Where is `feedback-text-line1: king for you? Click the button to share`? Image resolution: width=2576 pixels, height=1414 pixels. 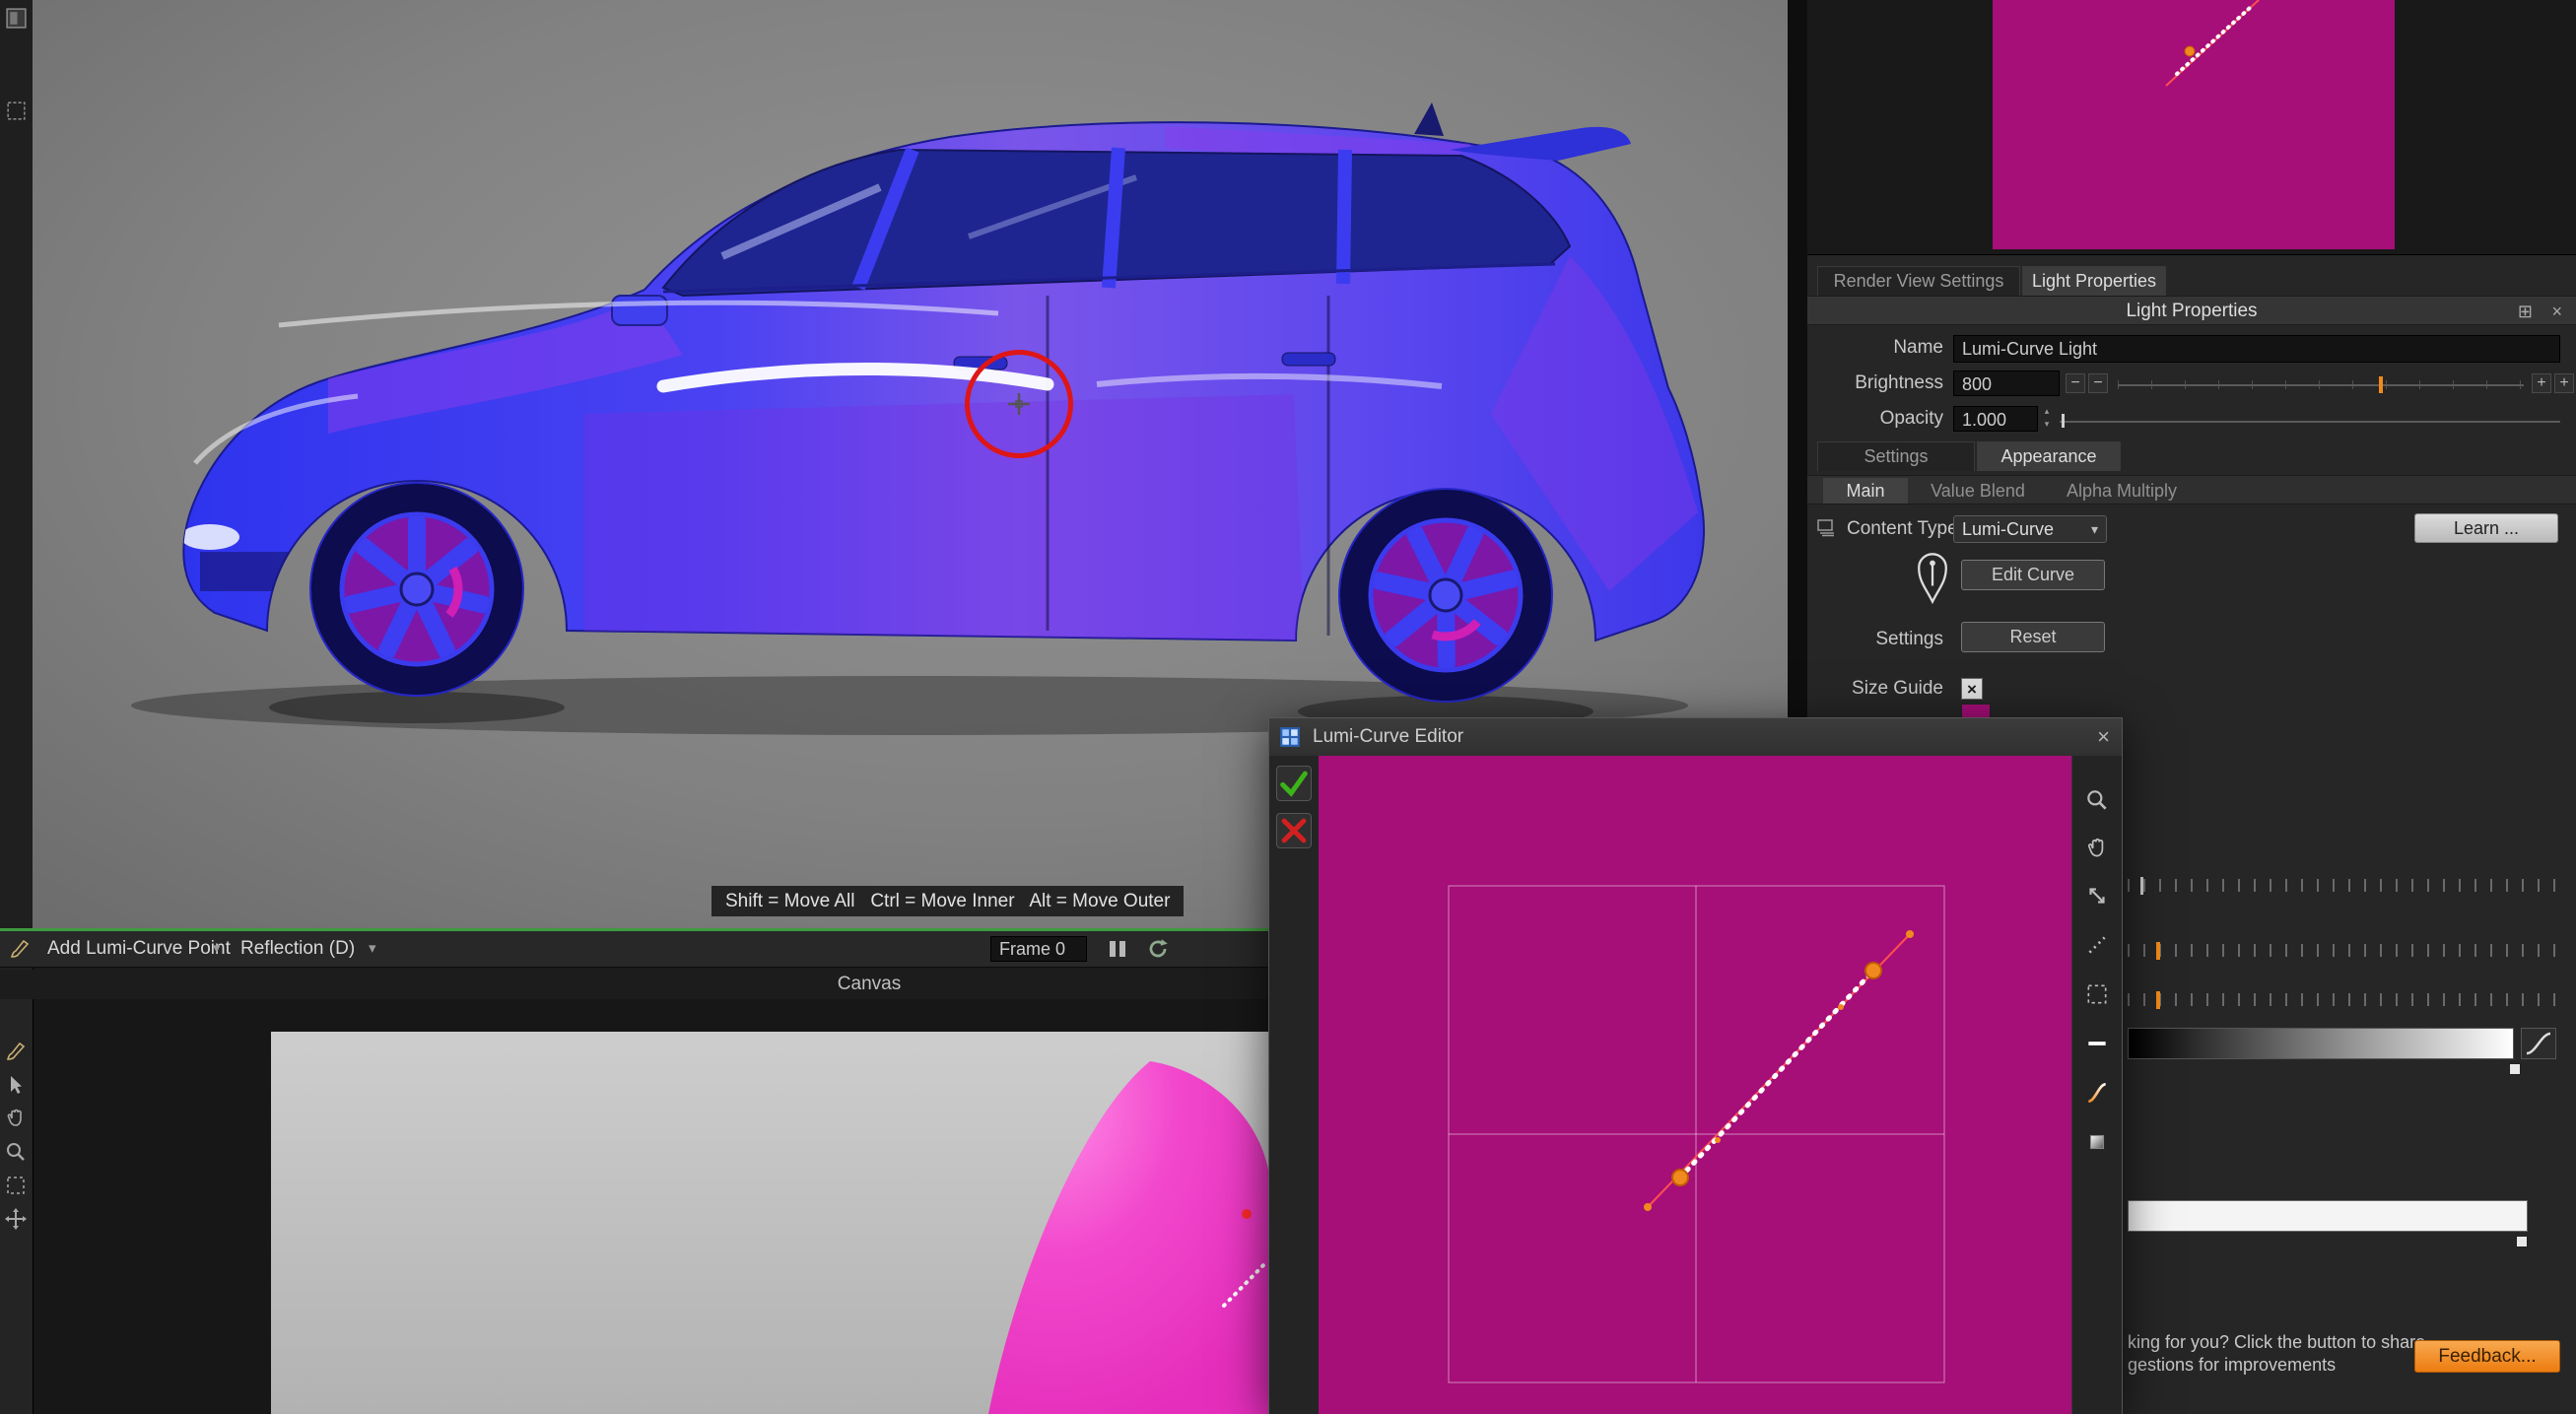 feedback-text-line1: king for you? Click the button to share is located at coordinates (2277, 1342).